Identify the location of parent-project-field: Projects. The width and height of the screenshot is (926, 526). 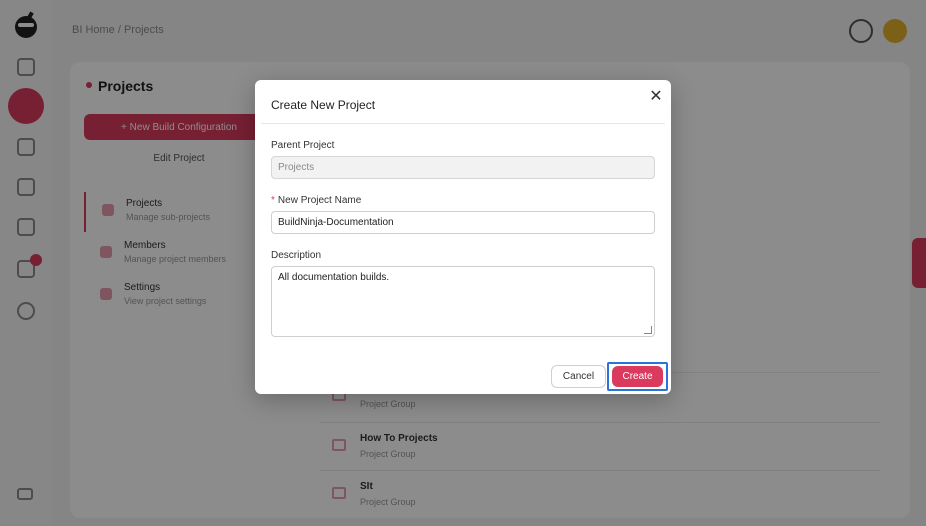
(463, 167).